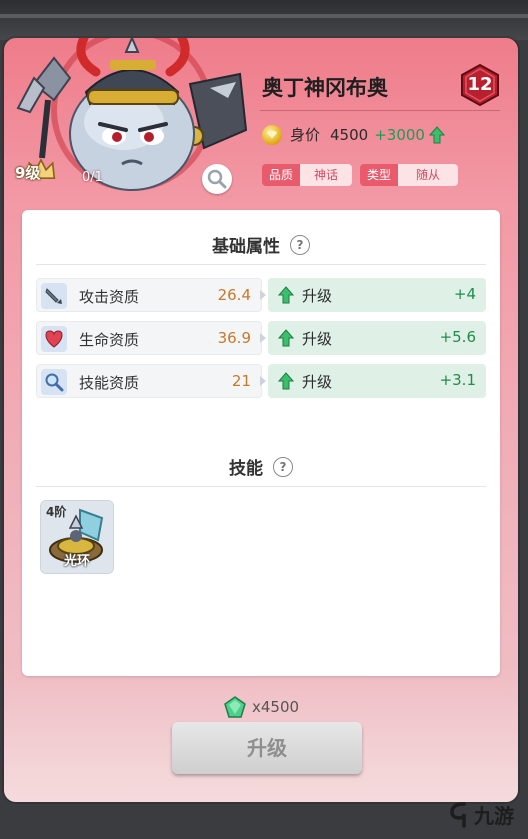 This screenshot has width=528, height=839. I want to click on attribute-upgrade-box: 升级 +3.1, so click(377, 381).